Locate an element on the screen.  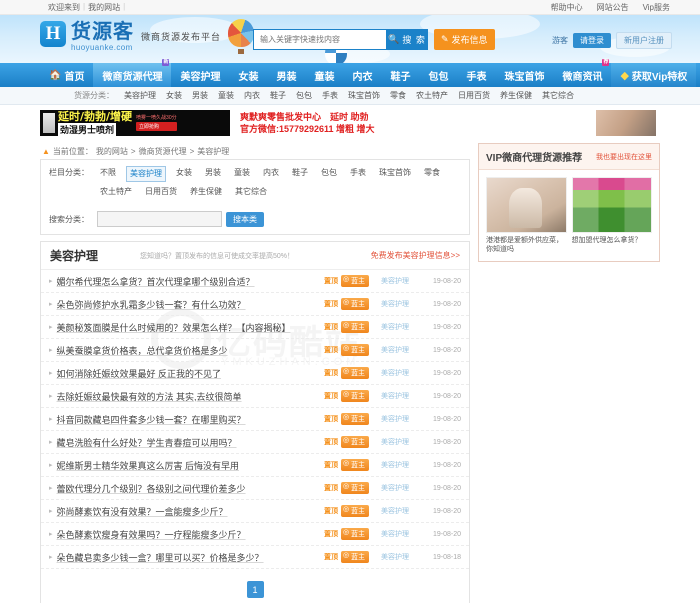
nav-item-mens-wear: 男装 is located at coordinates (286, 75).